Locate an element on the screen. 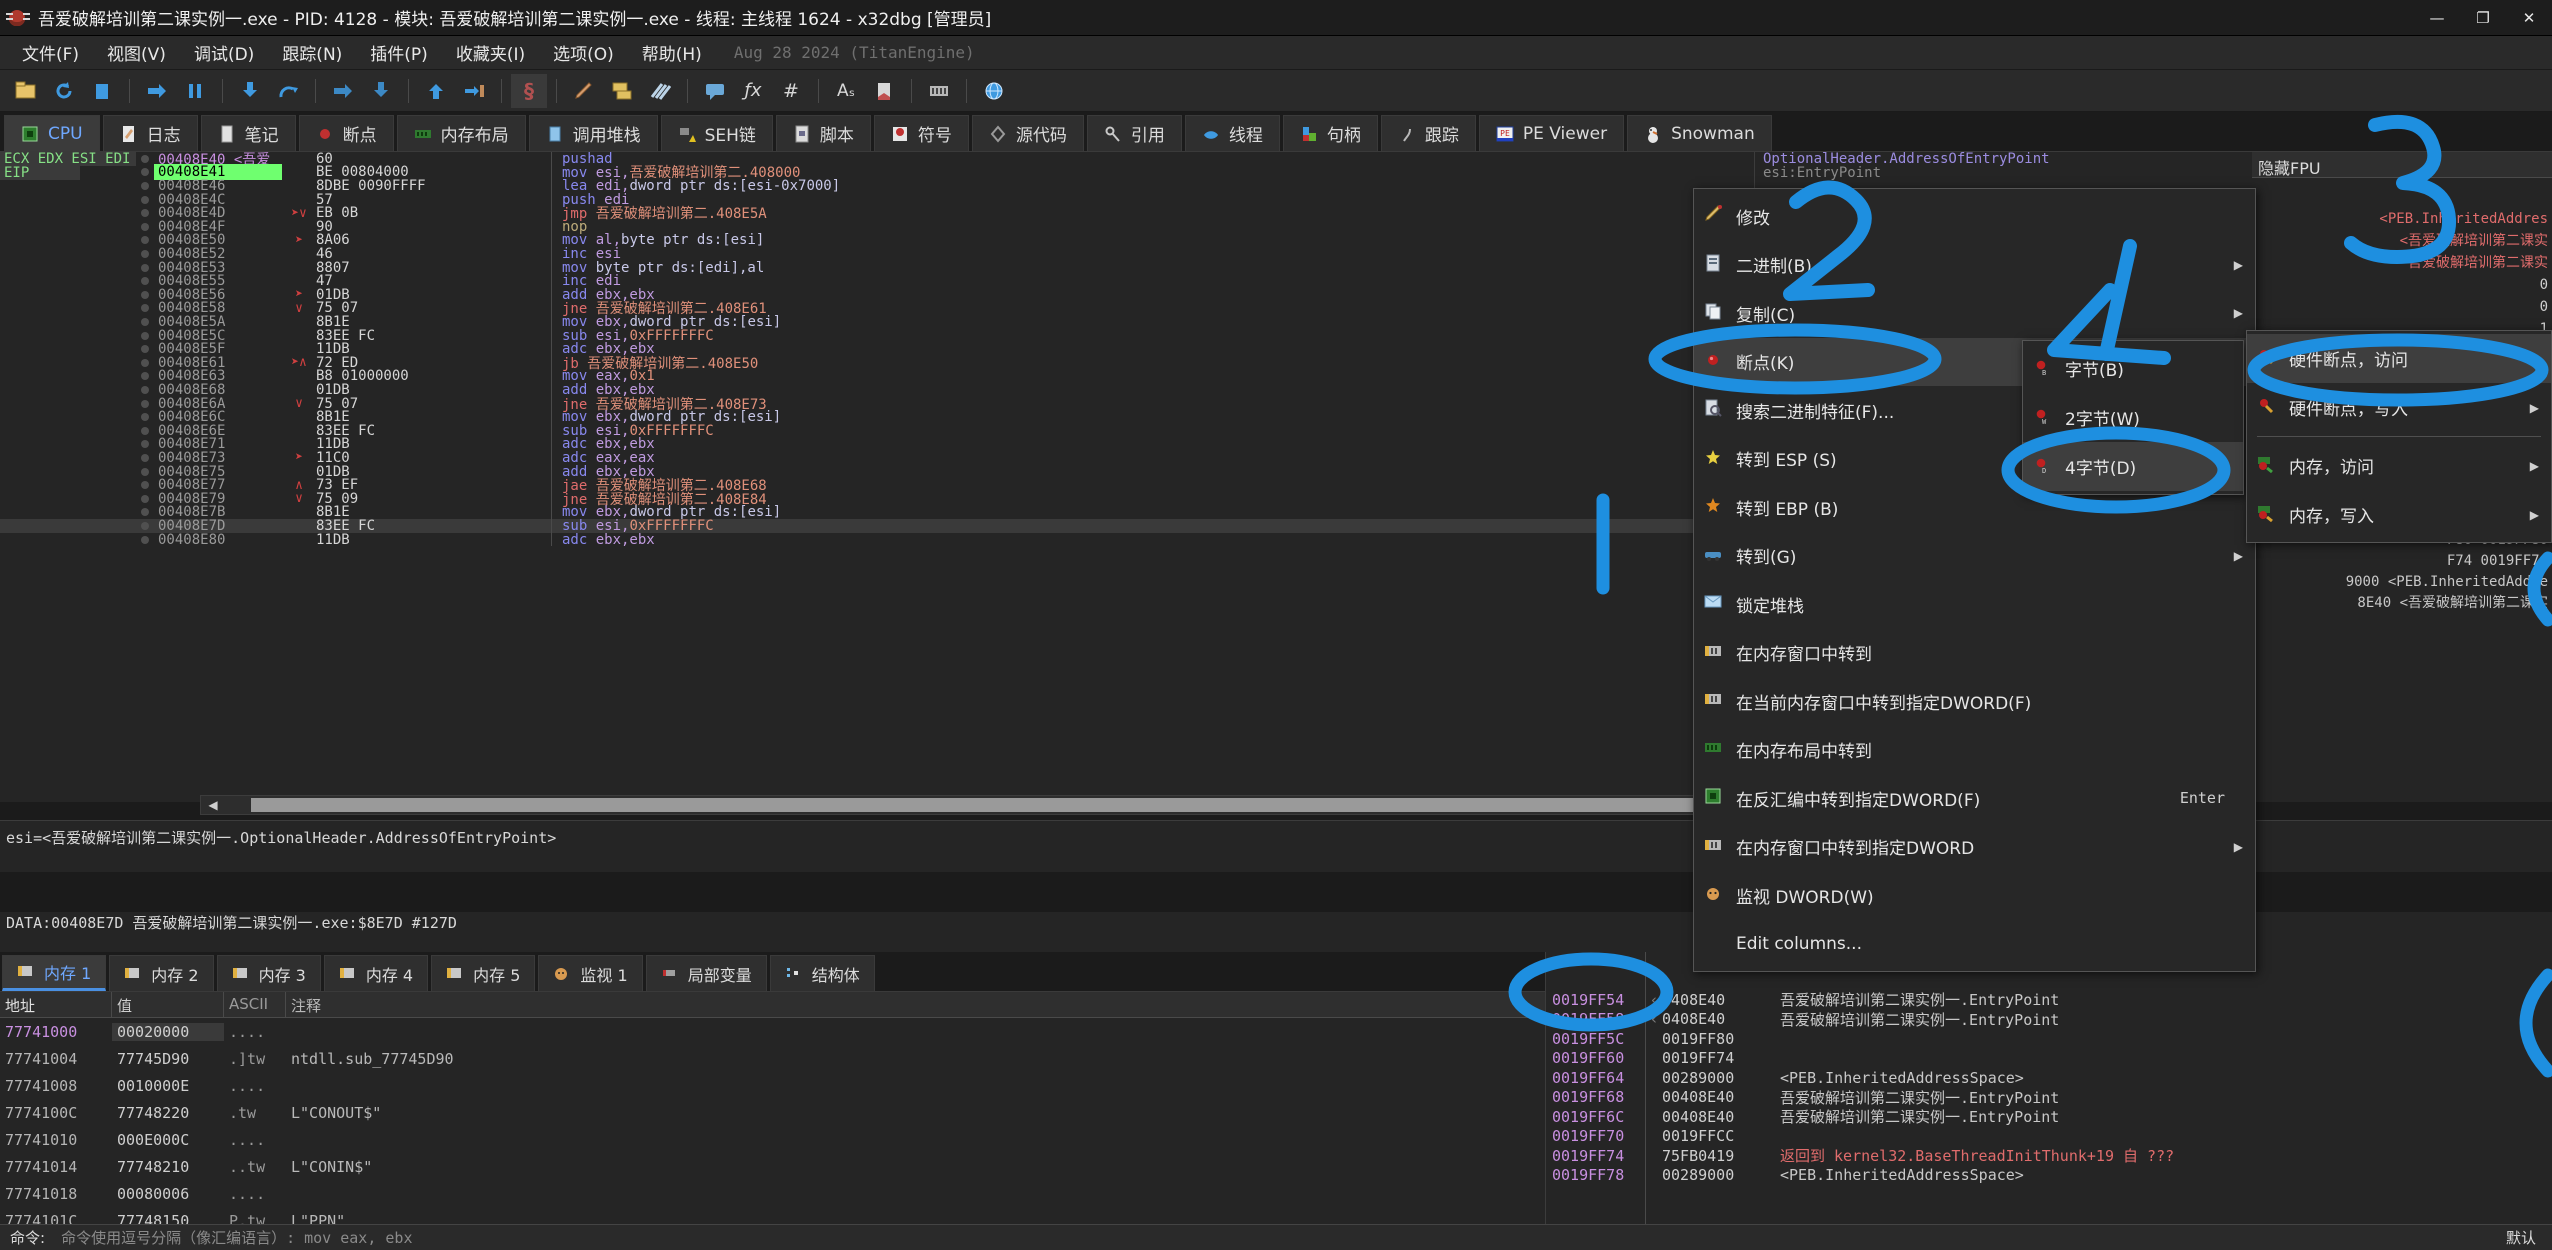  tab-cpu: CPU is located at coordinates (52, 133).